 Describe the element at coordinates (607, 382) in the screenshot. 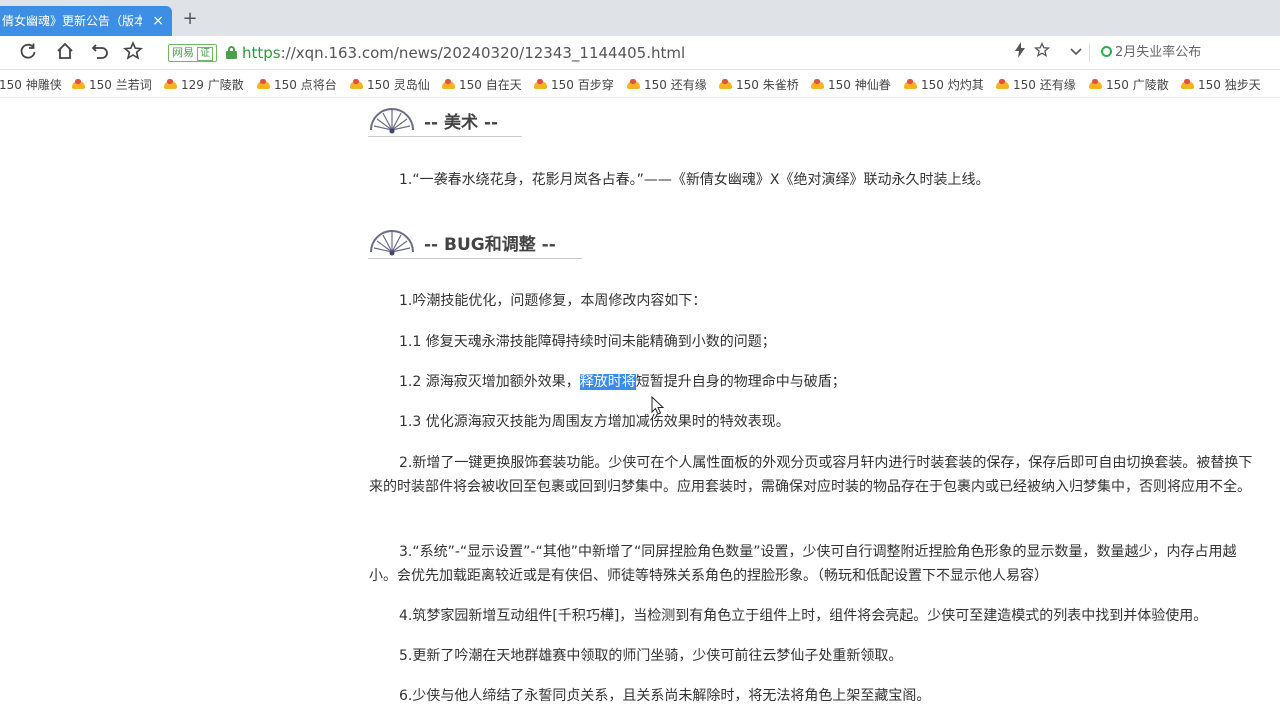

I see `selected-text: 释放时将` at that location.